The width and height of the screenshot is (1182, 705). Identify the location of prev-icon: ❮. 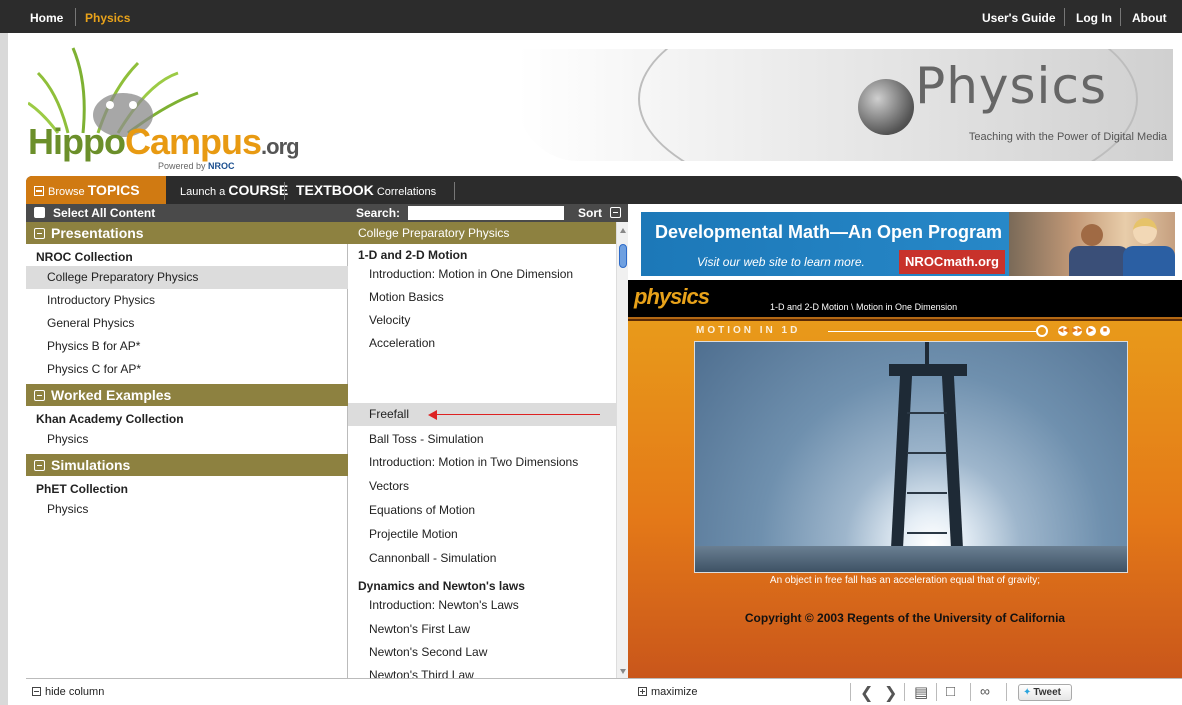
(866, 693).